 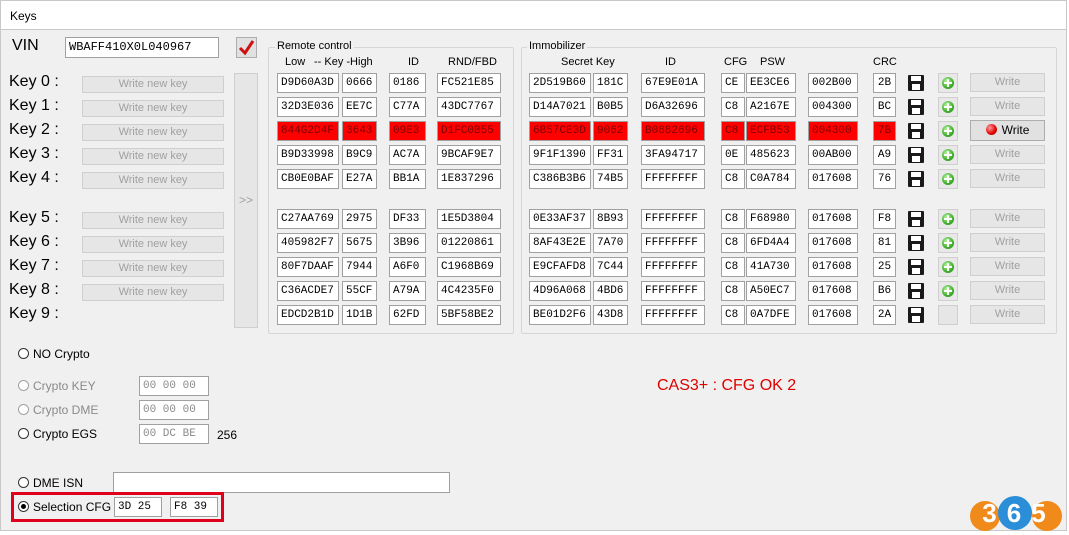 What do you see at coordinates (610, 219) in the screenshot?
I see `imm-secret-key-high-5: 8B93` at bounding box center [610, 219].